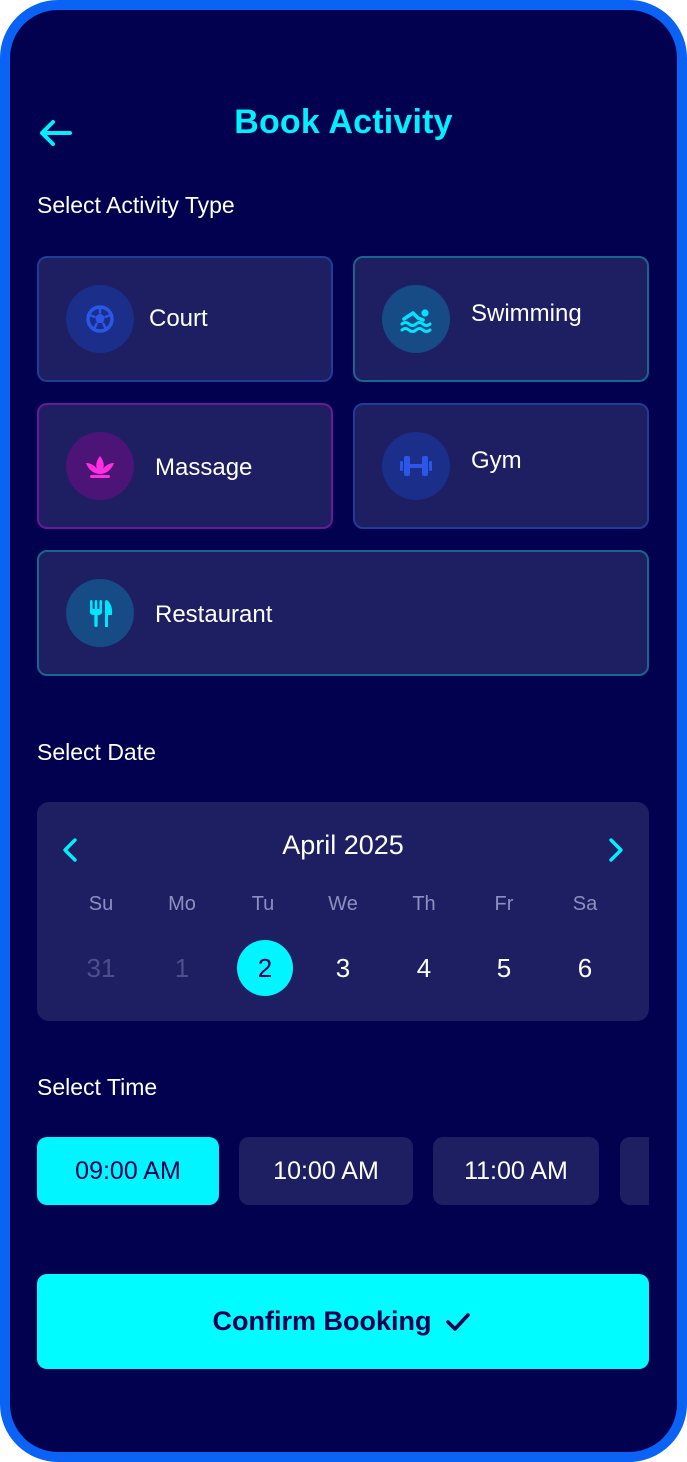 The image size is (687, 1462). Describe the element at coordinates (516, 1171) in the screenshot. I see `time-slot: 11:00 AM` at that location.